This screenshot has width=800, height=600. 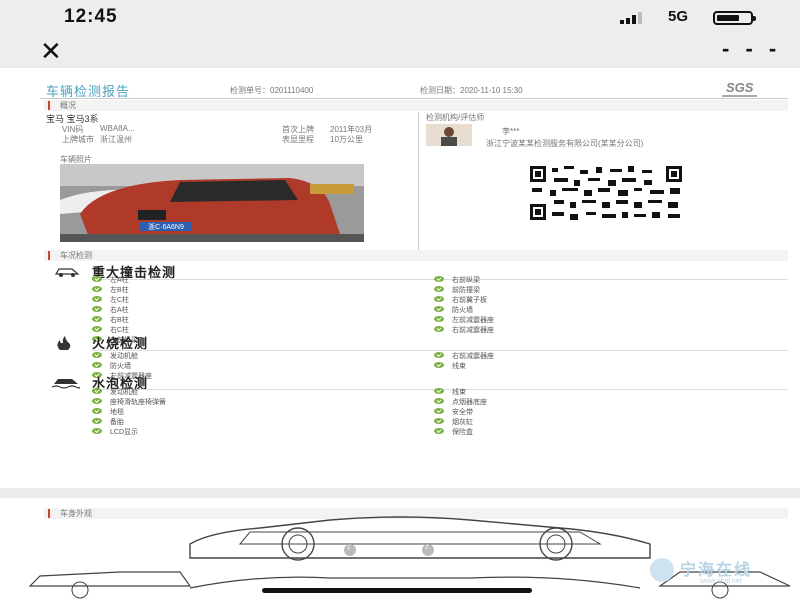 I want to click on damage-marker: 1, so click(x=349, y=548).